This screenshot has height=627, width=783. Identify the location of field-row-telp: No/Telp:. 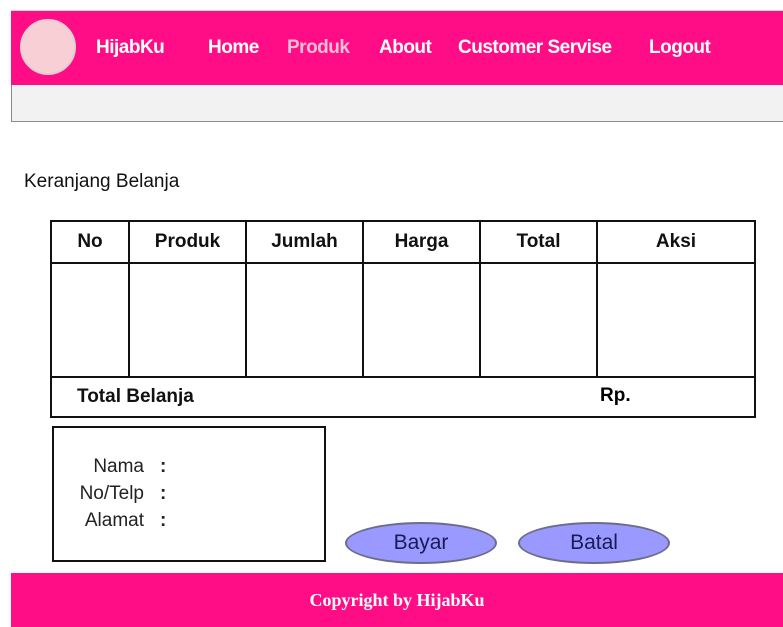
(110, 494).